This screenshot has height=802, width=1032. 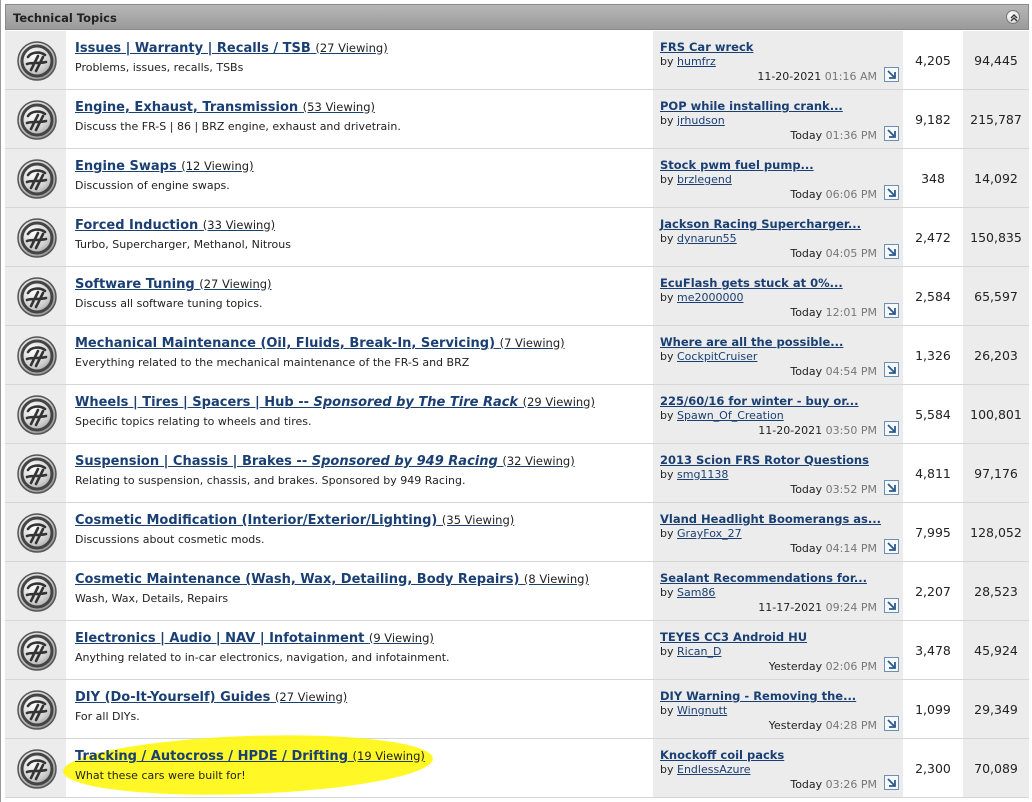 I want to click on posts-count: 128,052, so click(x=996, y=532).